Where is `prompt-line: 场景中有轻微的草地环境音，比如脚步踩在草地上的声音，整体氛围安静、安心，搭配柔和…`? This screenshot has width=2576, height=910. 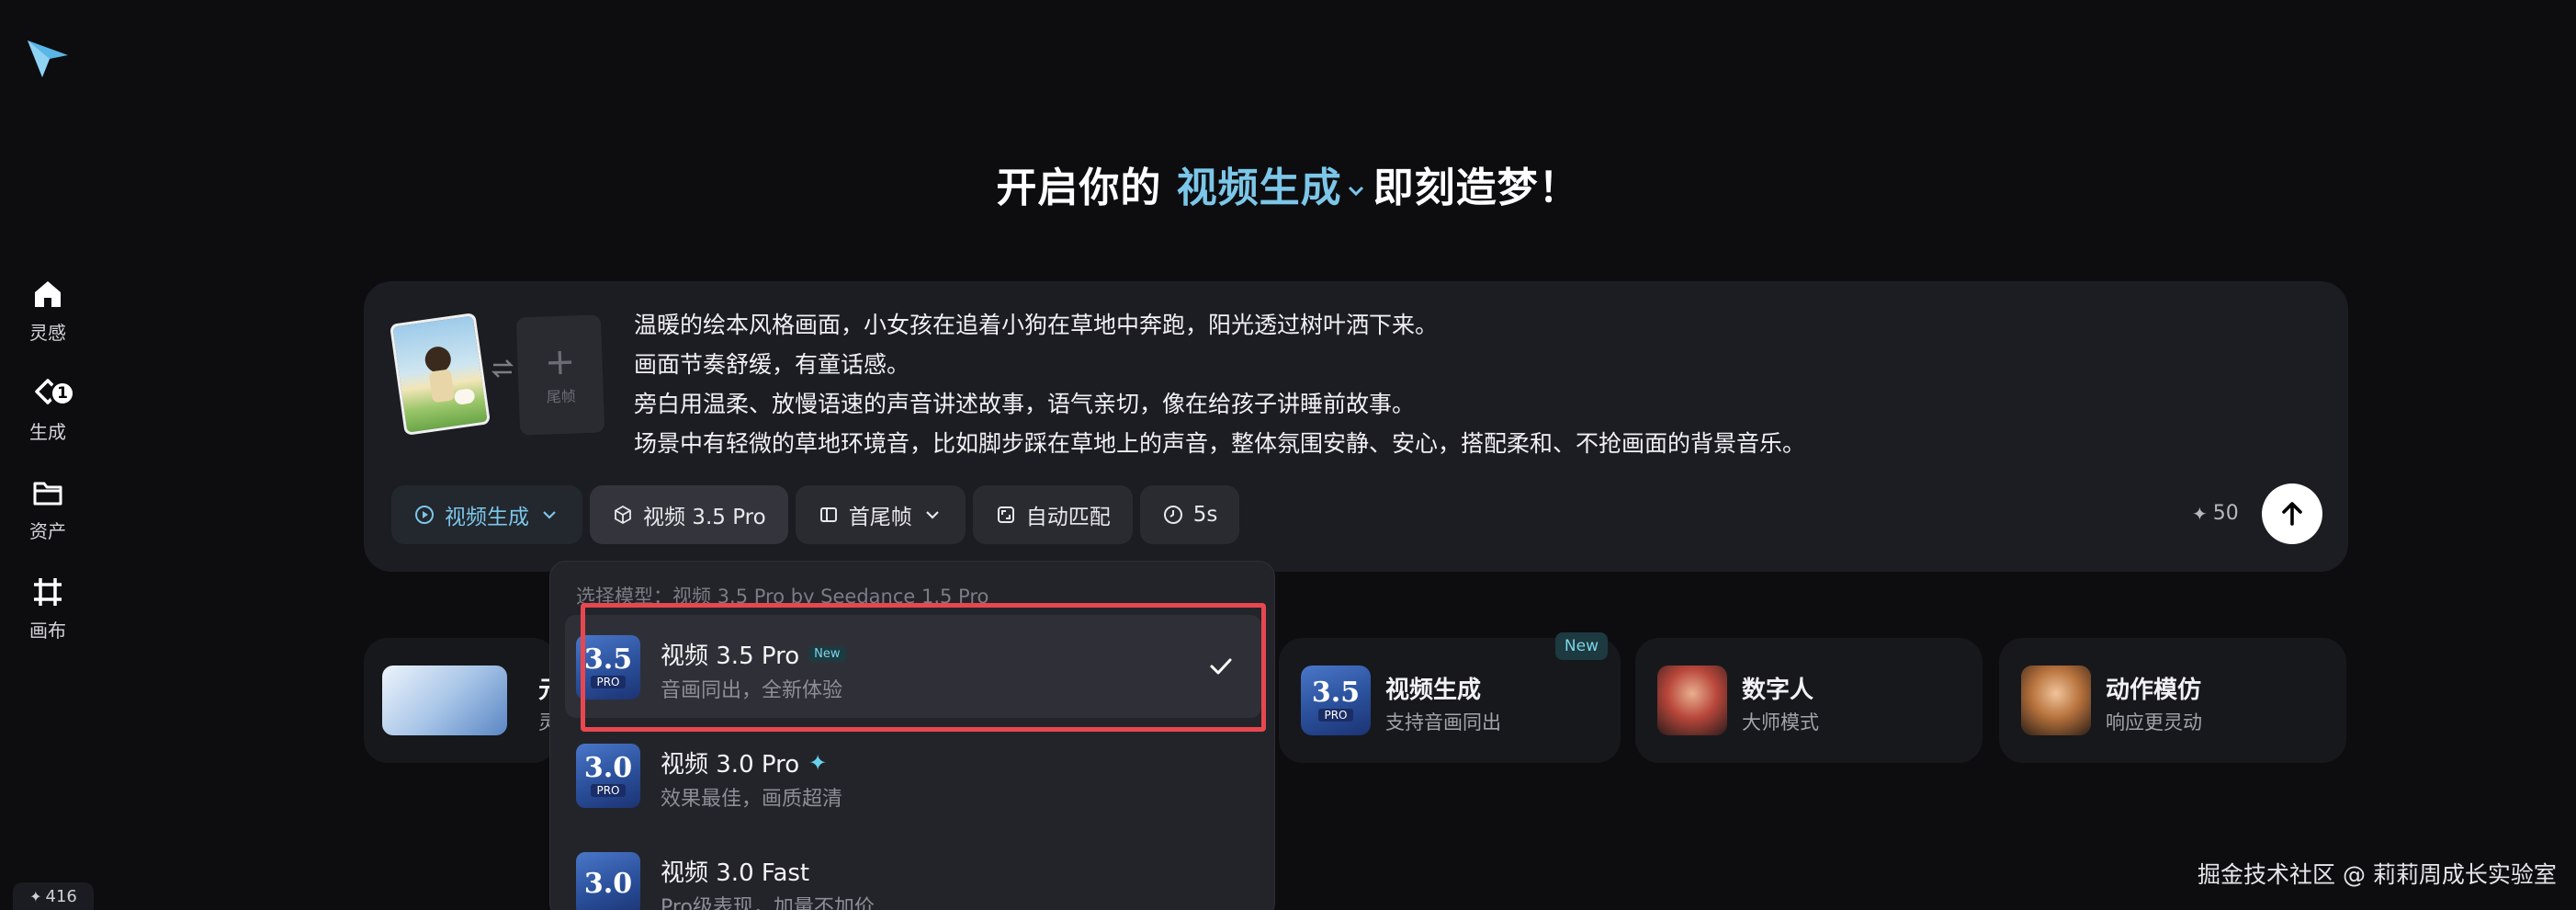
prompt-line: 场景中有轻微的草地环境音，比如脚步踩在草地上的声音，整体氛围安静、安心，搭配柔和… is located at coordinates (1220, 443).